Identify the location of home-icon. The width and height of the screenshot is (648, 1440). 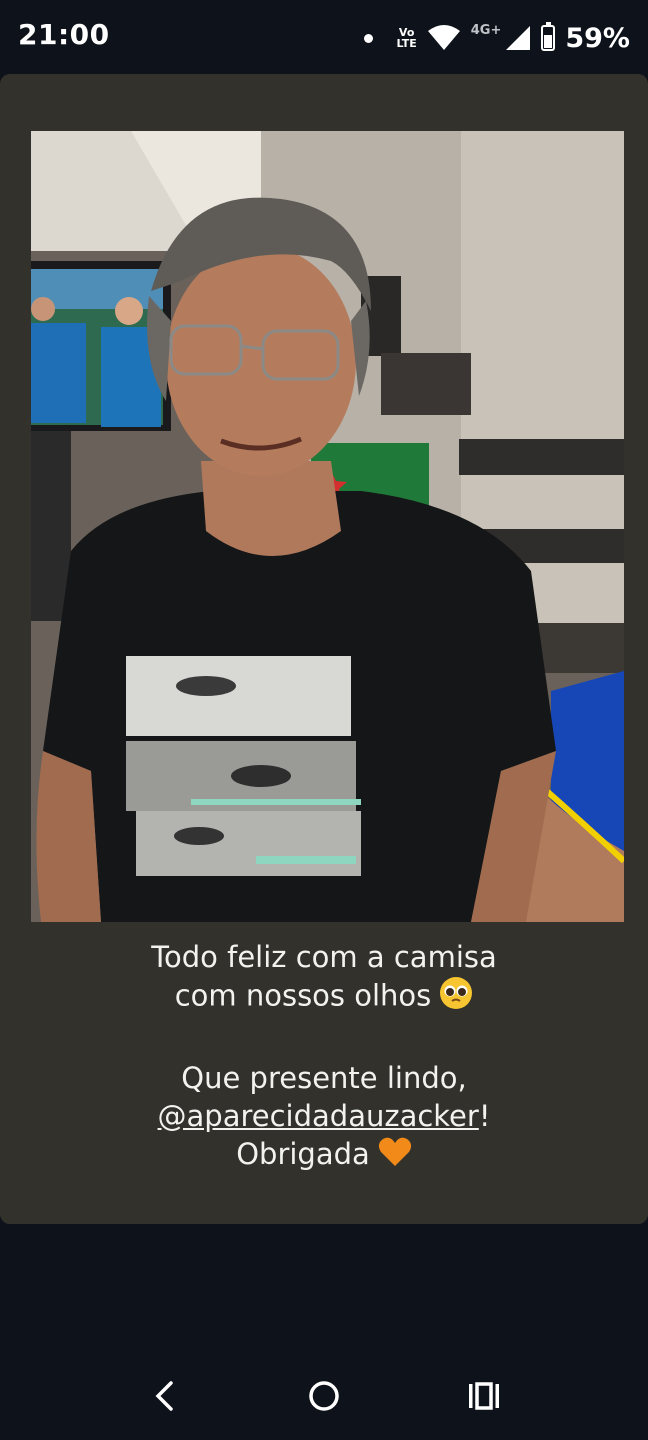
(324, 1396).